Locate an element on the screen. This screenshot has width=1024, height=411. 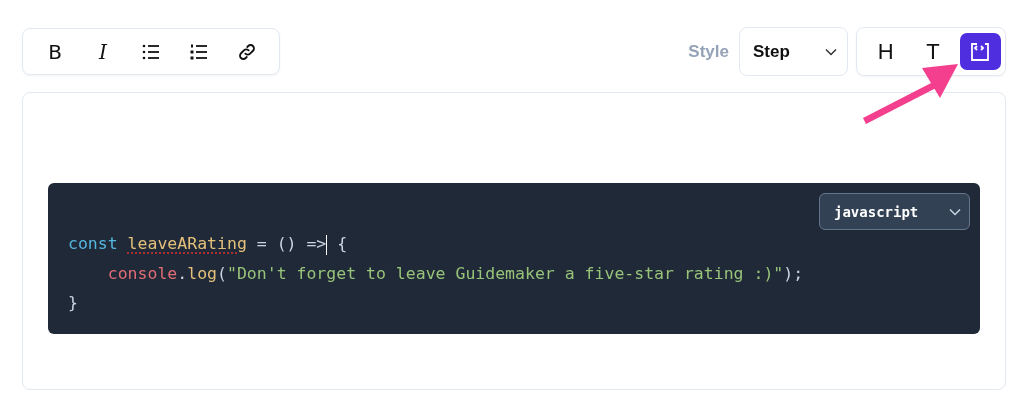
style-select: Step is located at coordinates (793, 51).